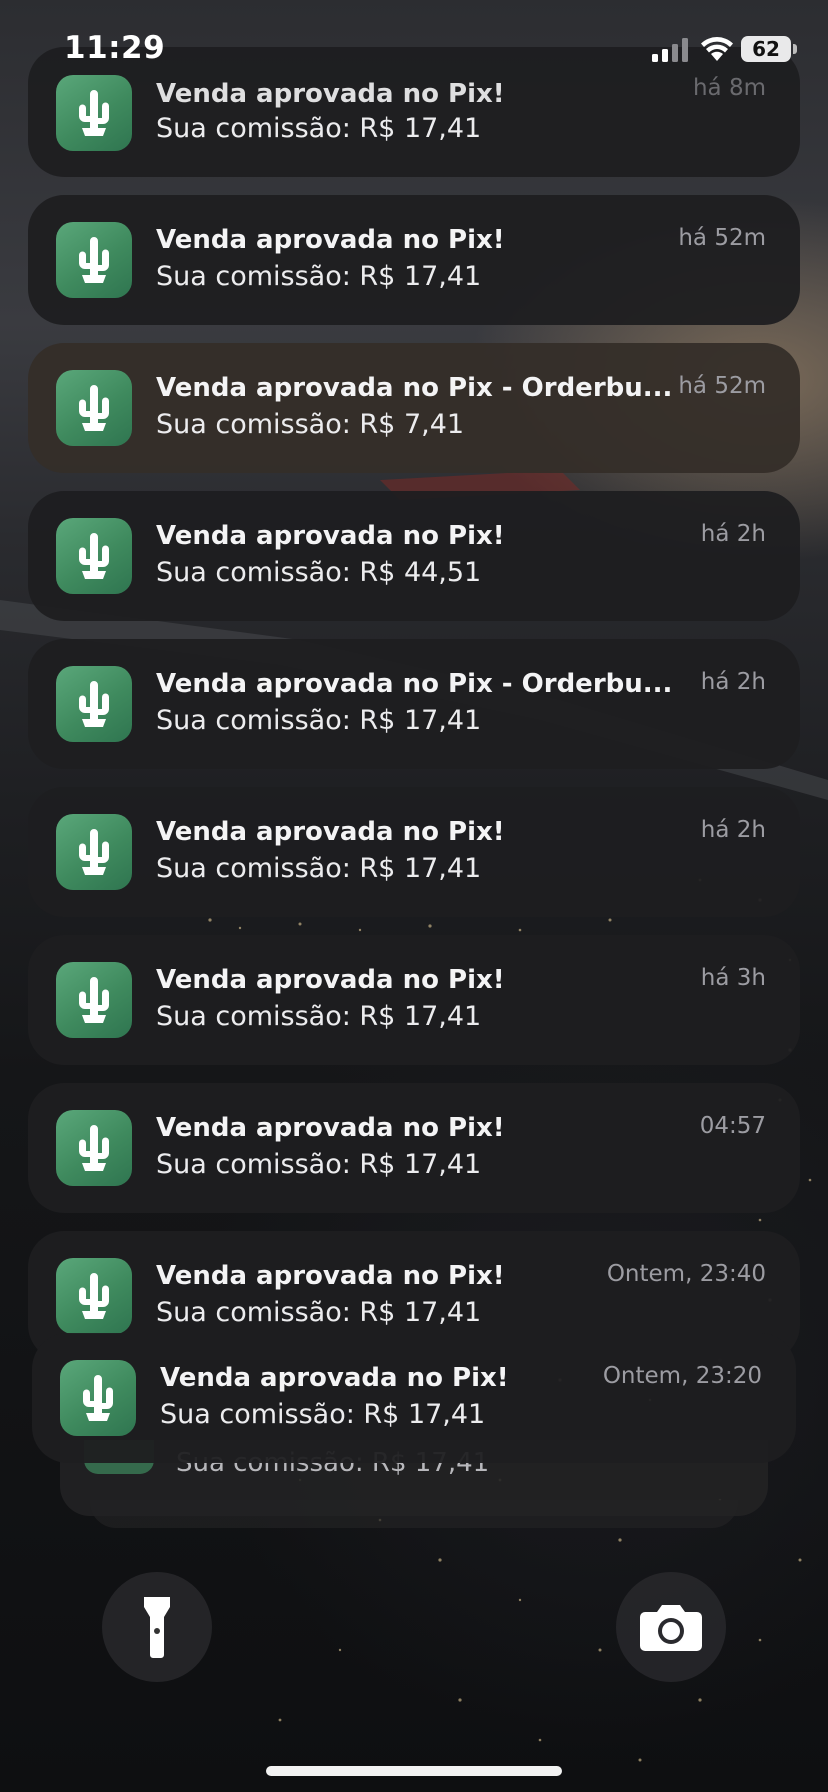 This screenshot has width=828, height=1792. Describe the element at coordinates (310, 424) in the screenshot. I see `notification-body: Sua comissão: R$ 7,41` at that location.